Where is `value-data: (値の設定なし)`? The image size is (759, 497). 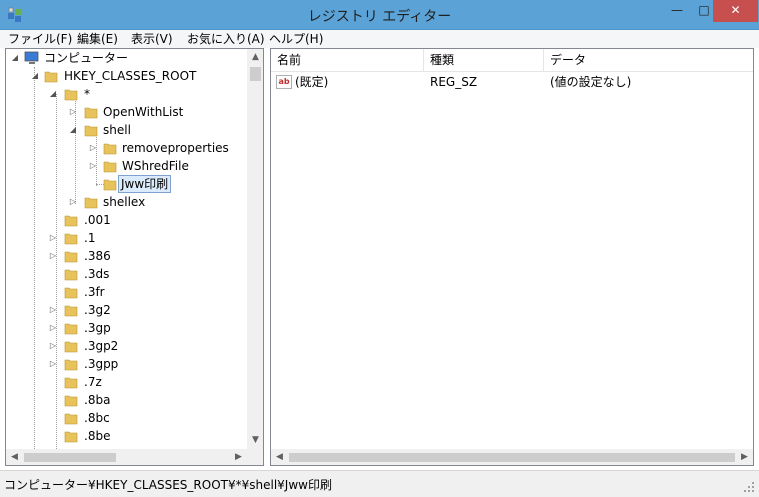
value-data: (値の設定なし) is located at coordinates (591, 82).